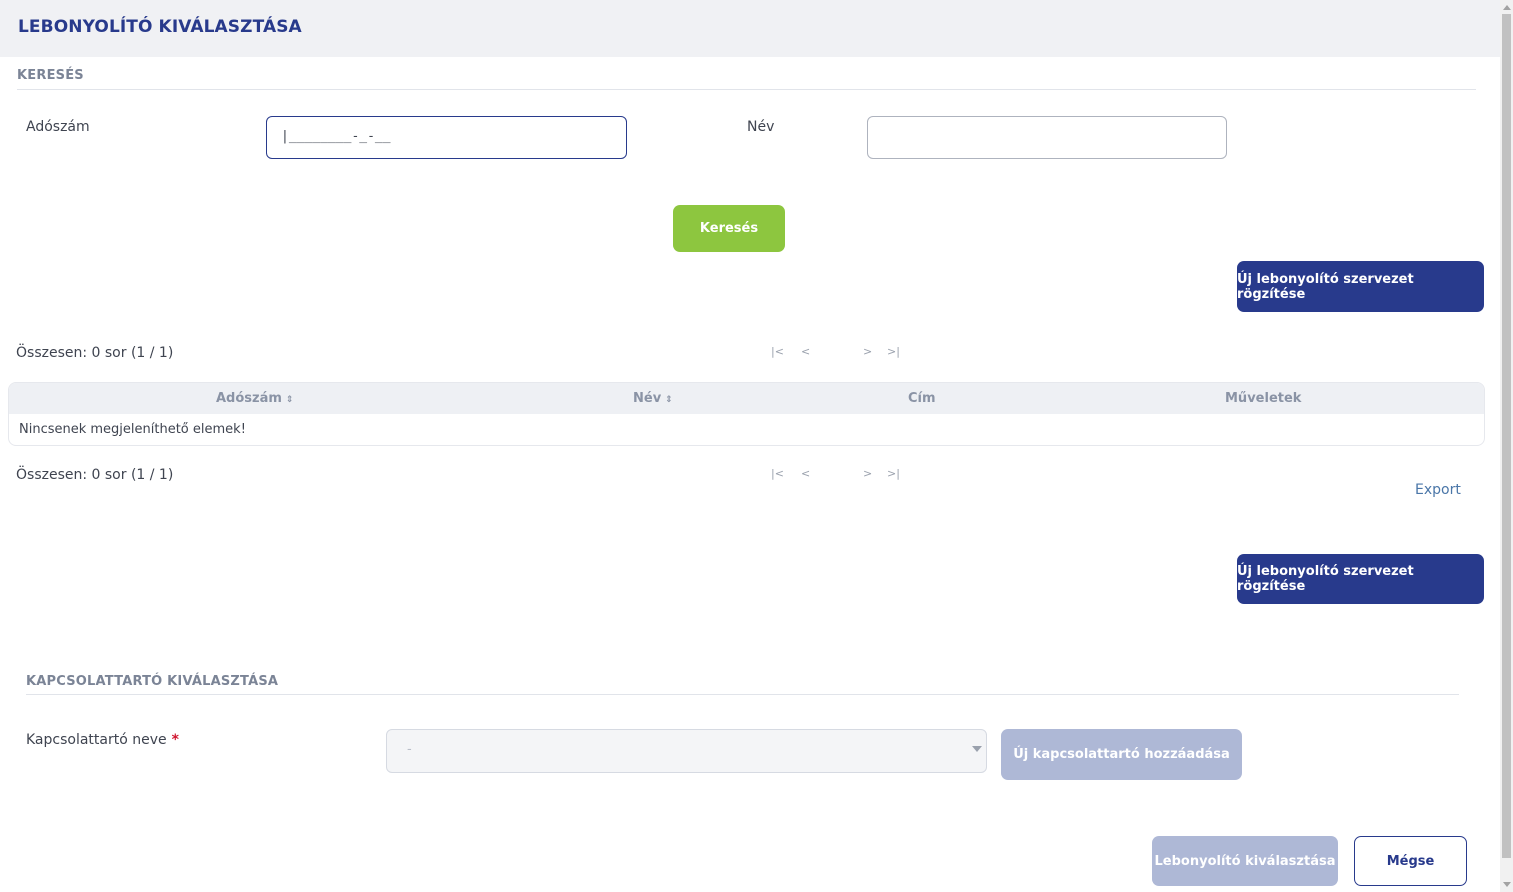 This screenshot has width=1513, height=892. Describe the element at coordinates (653, 398) in the screenshot. I see `column-header-name: Név ⇕` at that location.